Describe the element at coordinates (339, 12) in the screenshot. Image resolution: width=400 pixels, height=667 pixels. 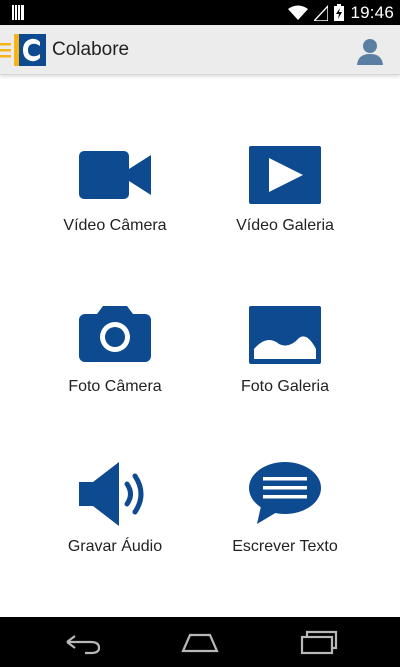
I see `battery-charging-icon` at that location.